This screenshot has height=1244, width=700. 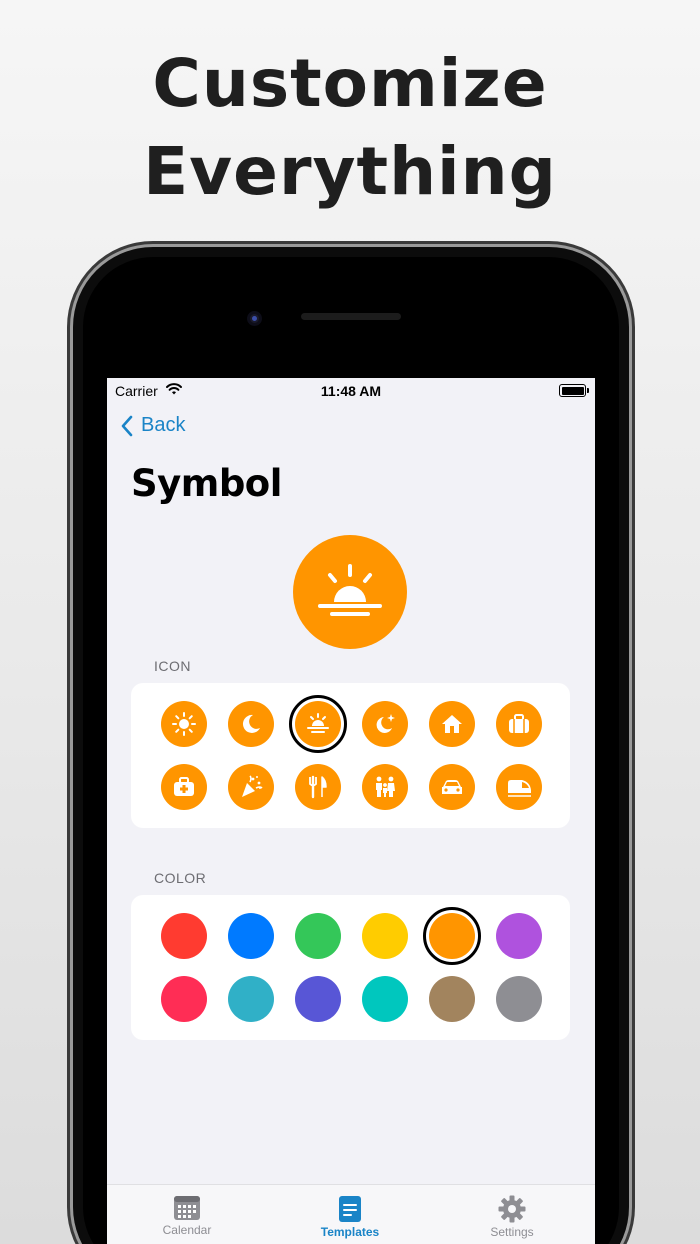 I want to click on calendar-icon, so click(x=187, y=1208).